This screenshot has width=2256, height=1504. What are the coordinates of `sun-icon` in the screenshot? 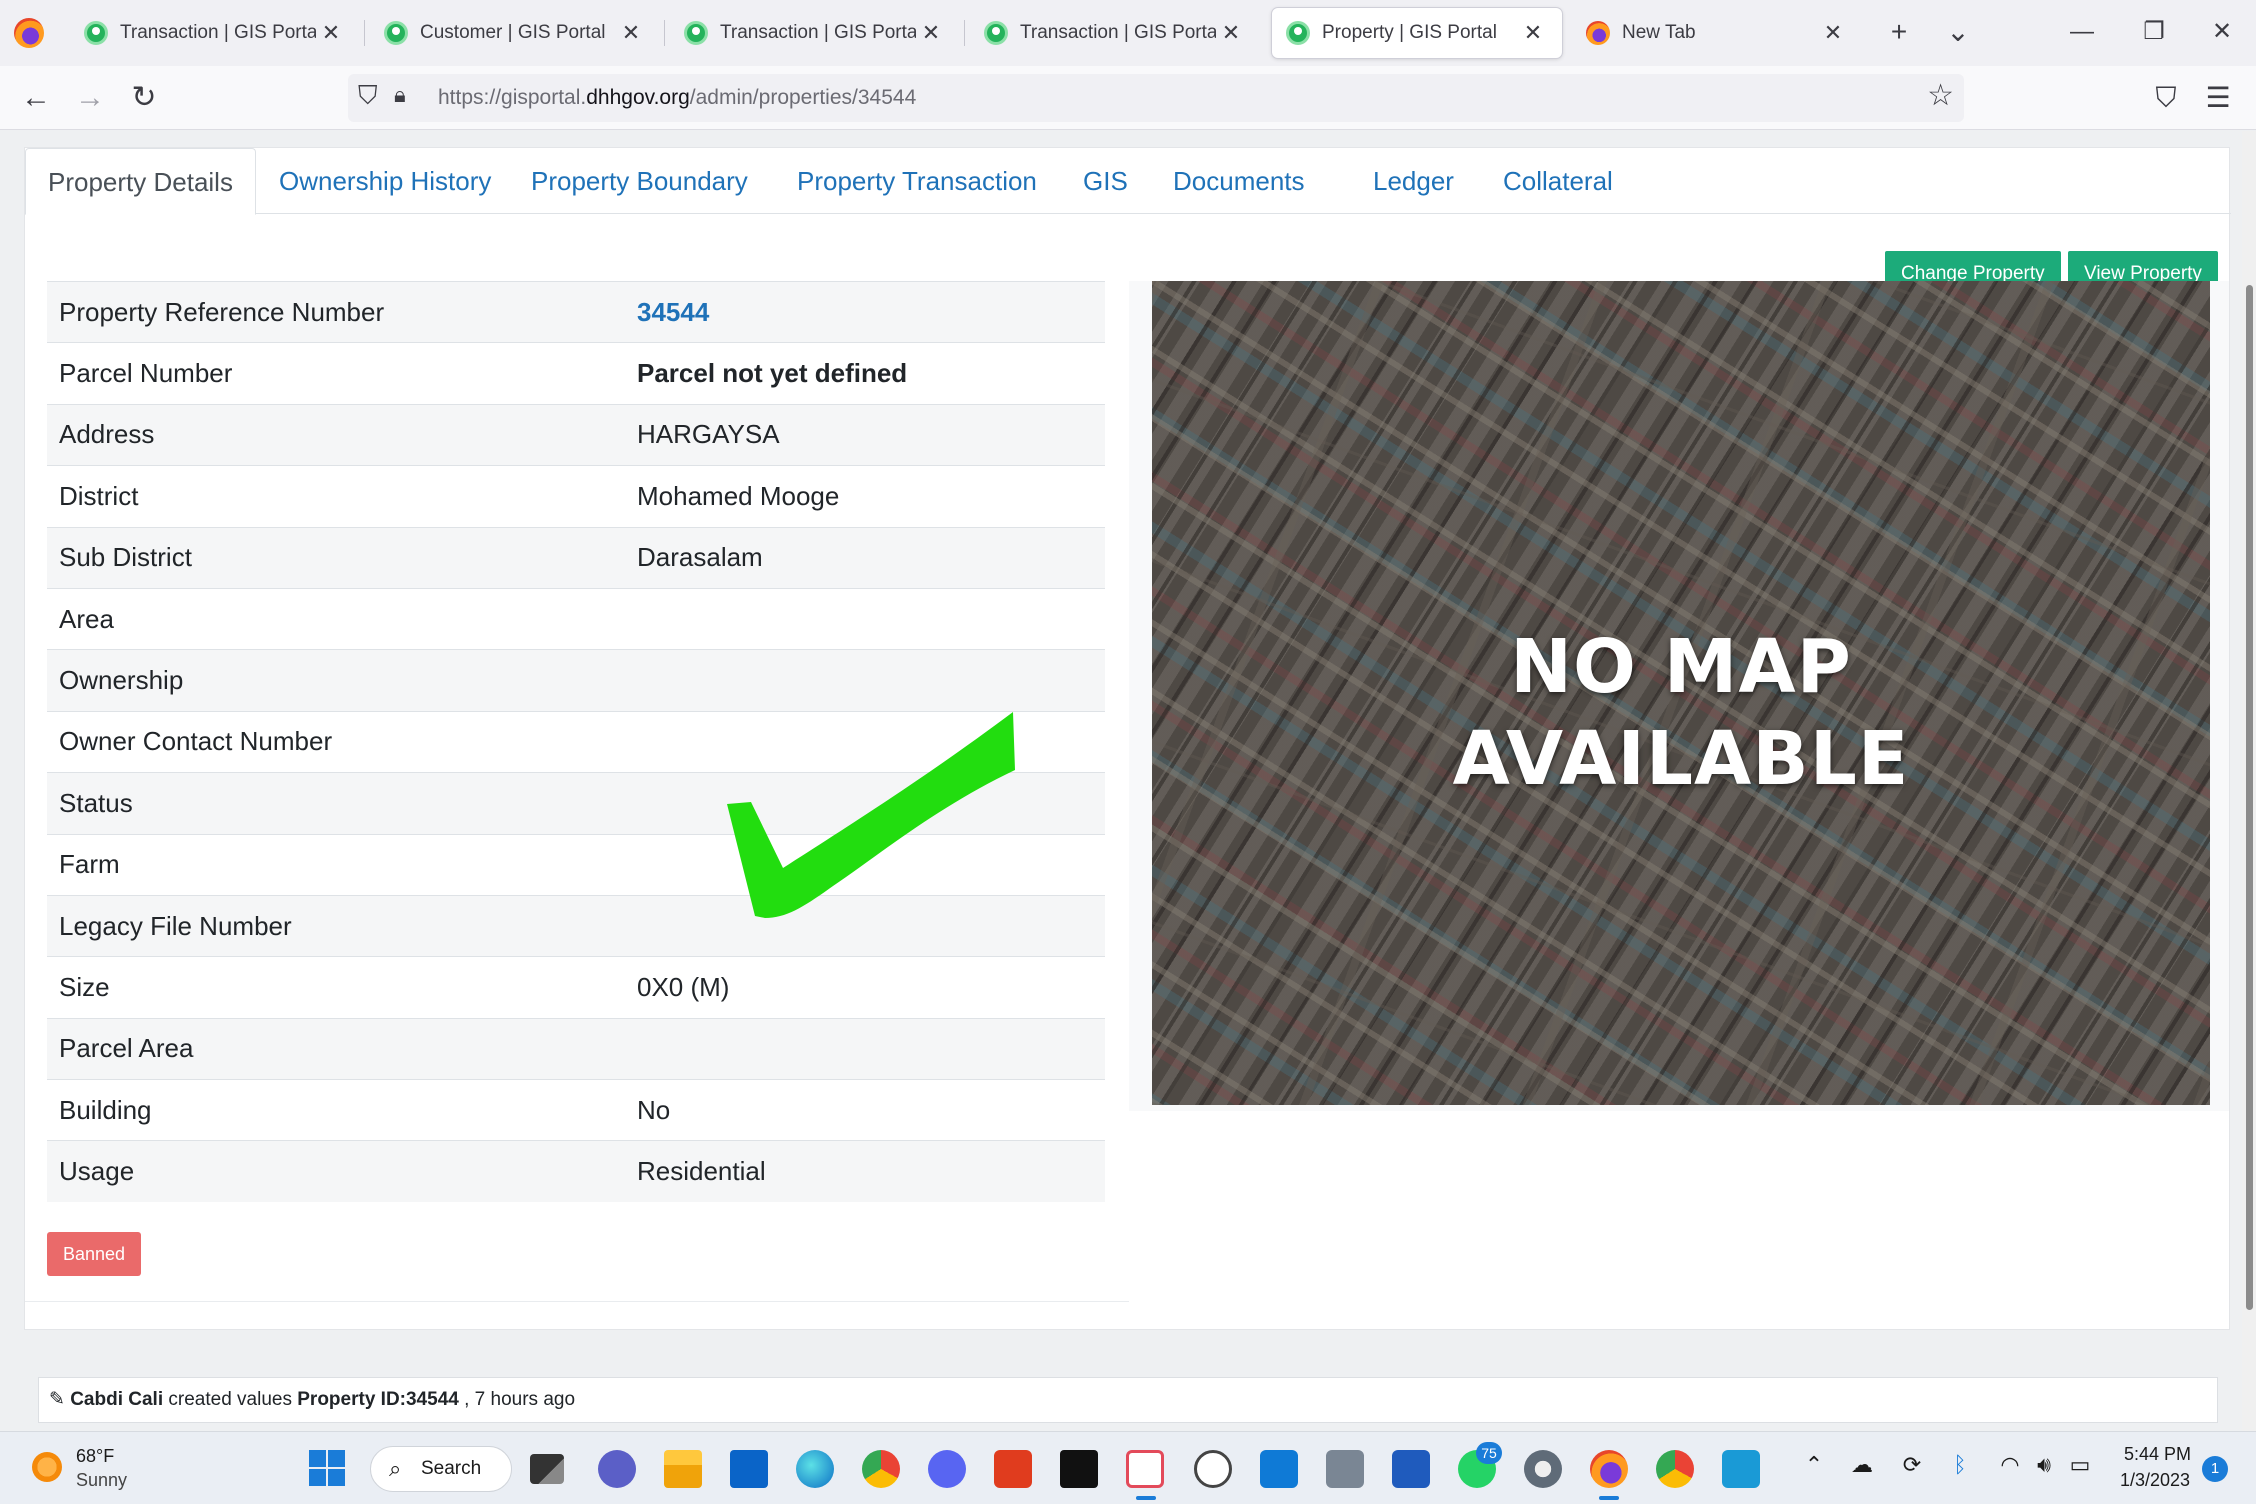 It's located at (47, 1467).